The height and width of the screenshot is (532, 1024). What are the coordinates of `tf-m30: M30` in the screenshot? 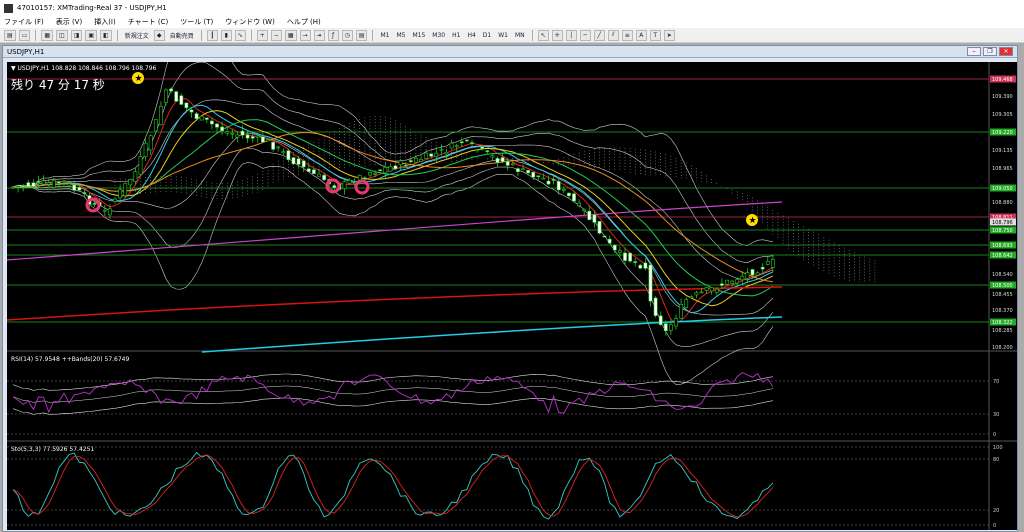 It's located at (438, 35).